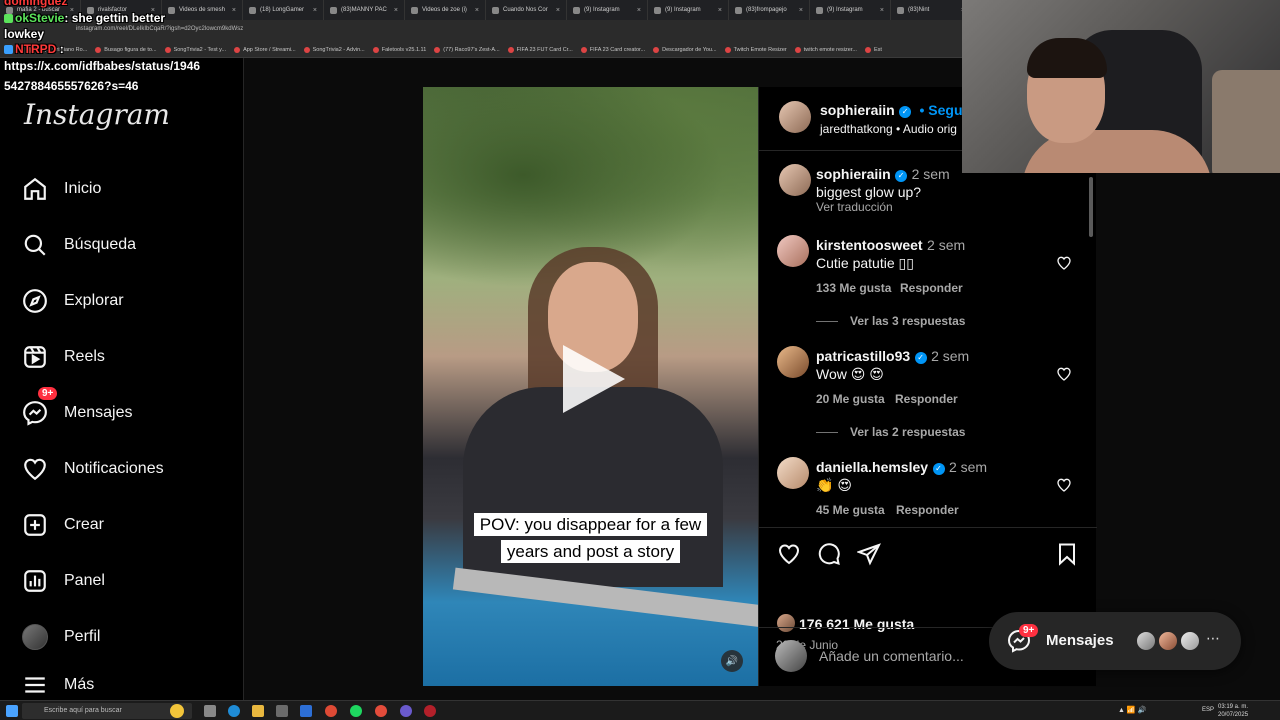 This screenshot has height=720, width=1280. What do you see at coordinates (853, 174) in the screenshot?
I see `caption-username: sophieraiin` at bounding box center [853, 174].